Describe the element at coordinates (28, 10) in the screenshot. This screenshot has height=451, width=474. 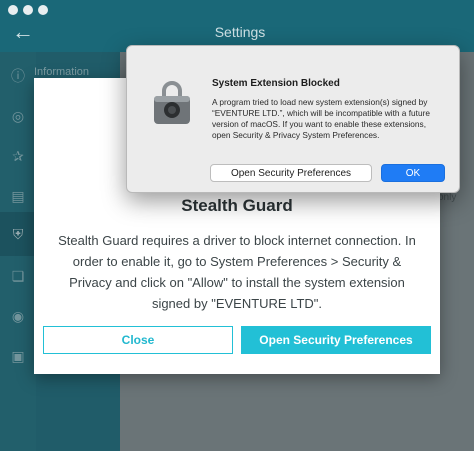
I see `minimize-window-button` at that location.